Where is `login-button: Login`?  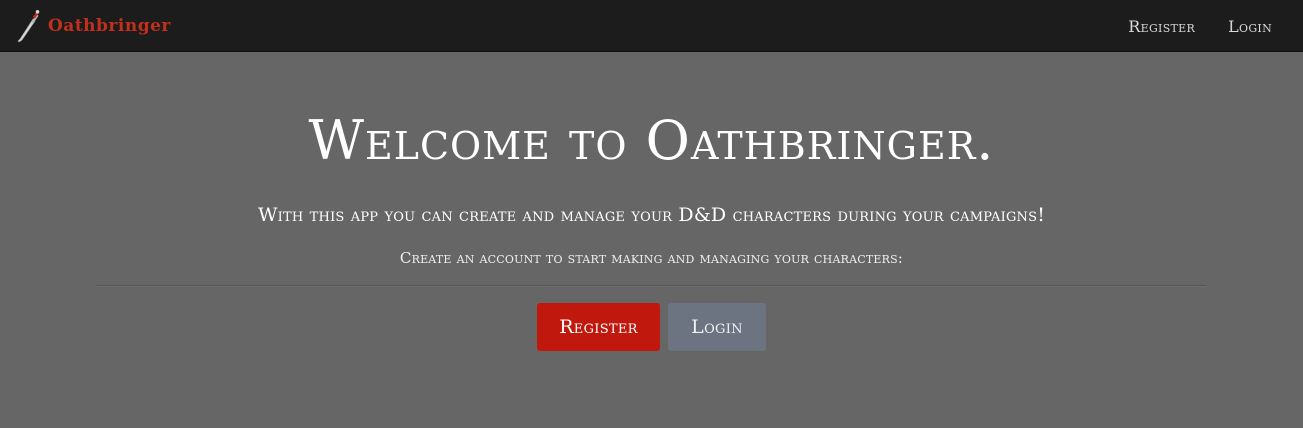
login-button: Login is located at coordinates (717, 327).